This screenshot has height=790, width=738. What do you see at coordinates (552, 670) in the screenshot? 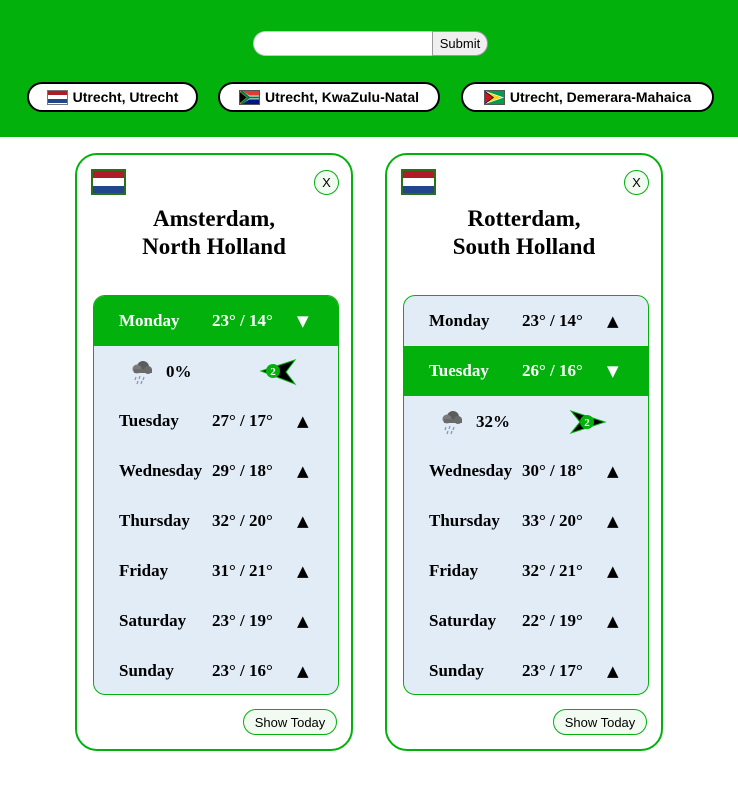
I see `day-temperature: 23° / 17°` at bounding box center [552, 670].